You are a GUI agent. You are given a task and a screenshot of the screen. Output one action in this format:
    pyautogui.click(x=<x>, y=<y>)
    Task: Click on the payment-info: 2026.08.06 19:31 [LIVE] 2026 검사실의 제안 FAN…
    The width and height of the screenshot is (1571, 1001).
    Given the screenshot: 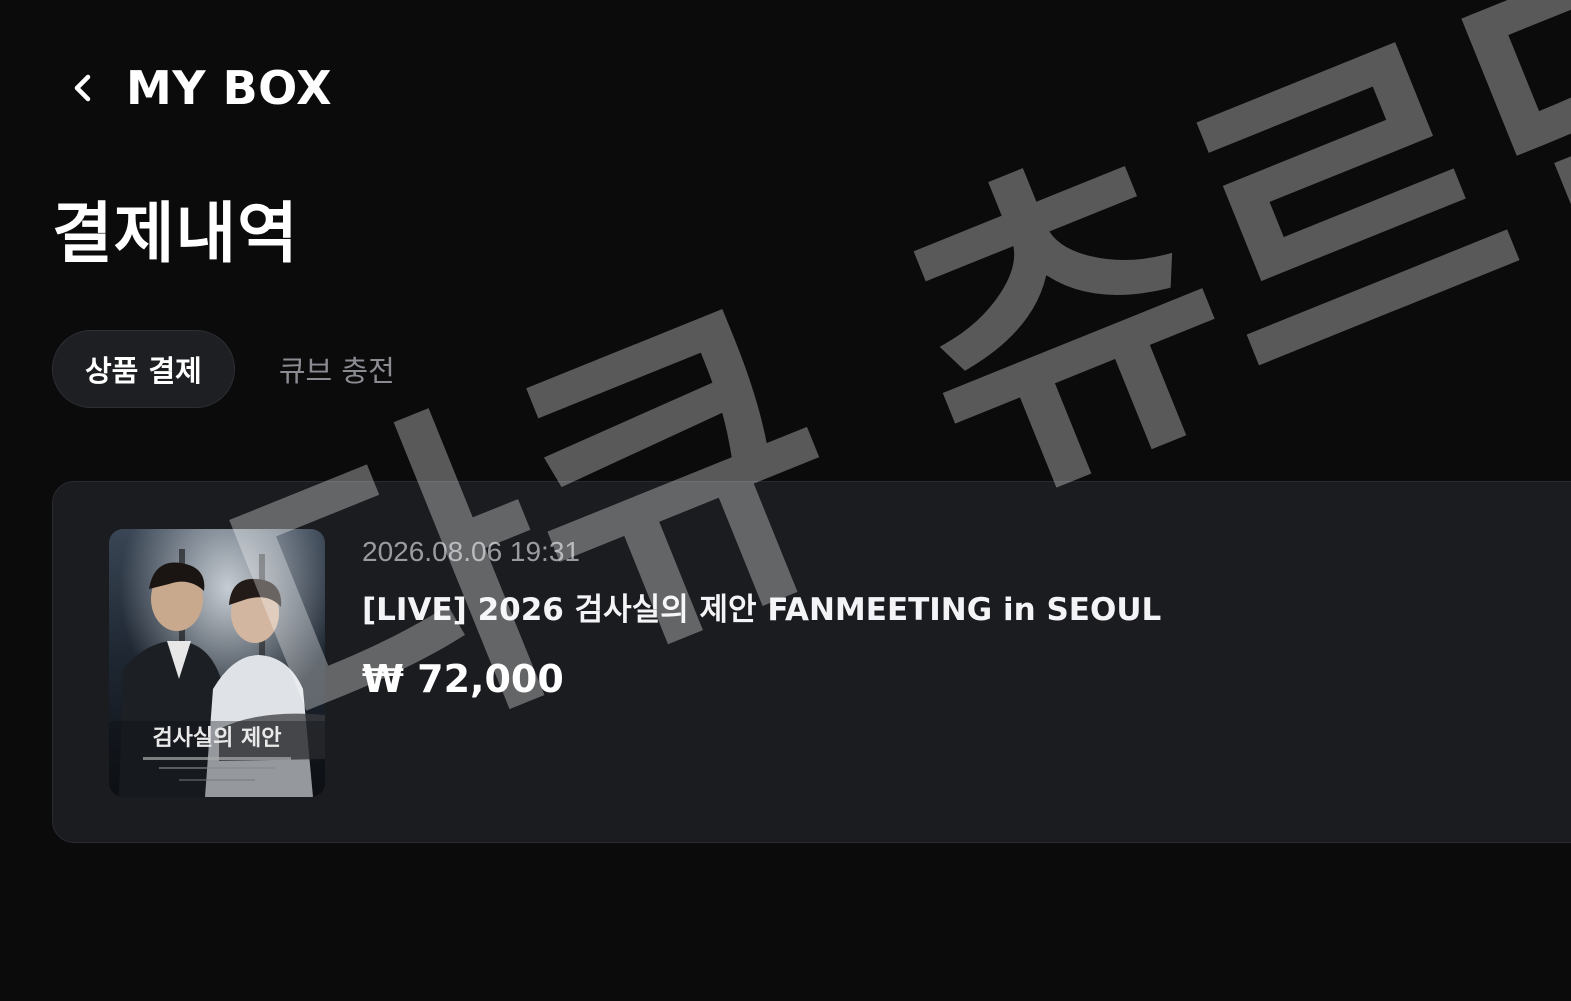 What is the action you would take?
    pyautogui.click(x=761, y=618)
    